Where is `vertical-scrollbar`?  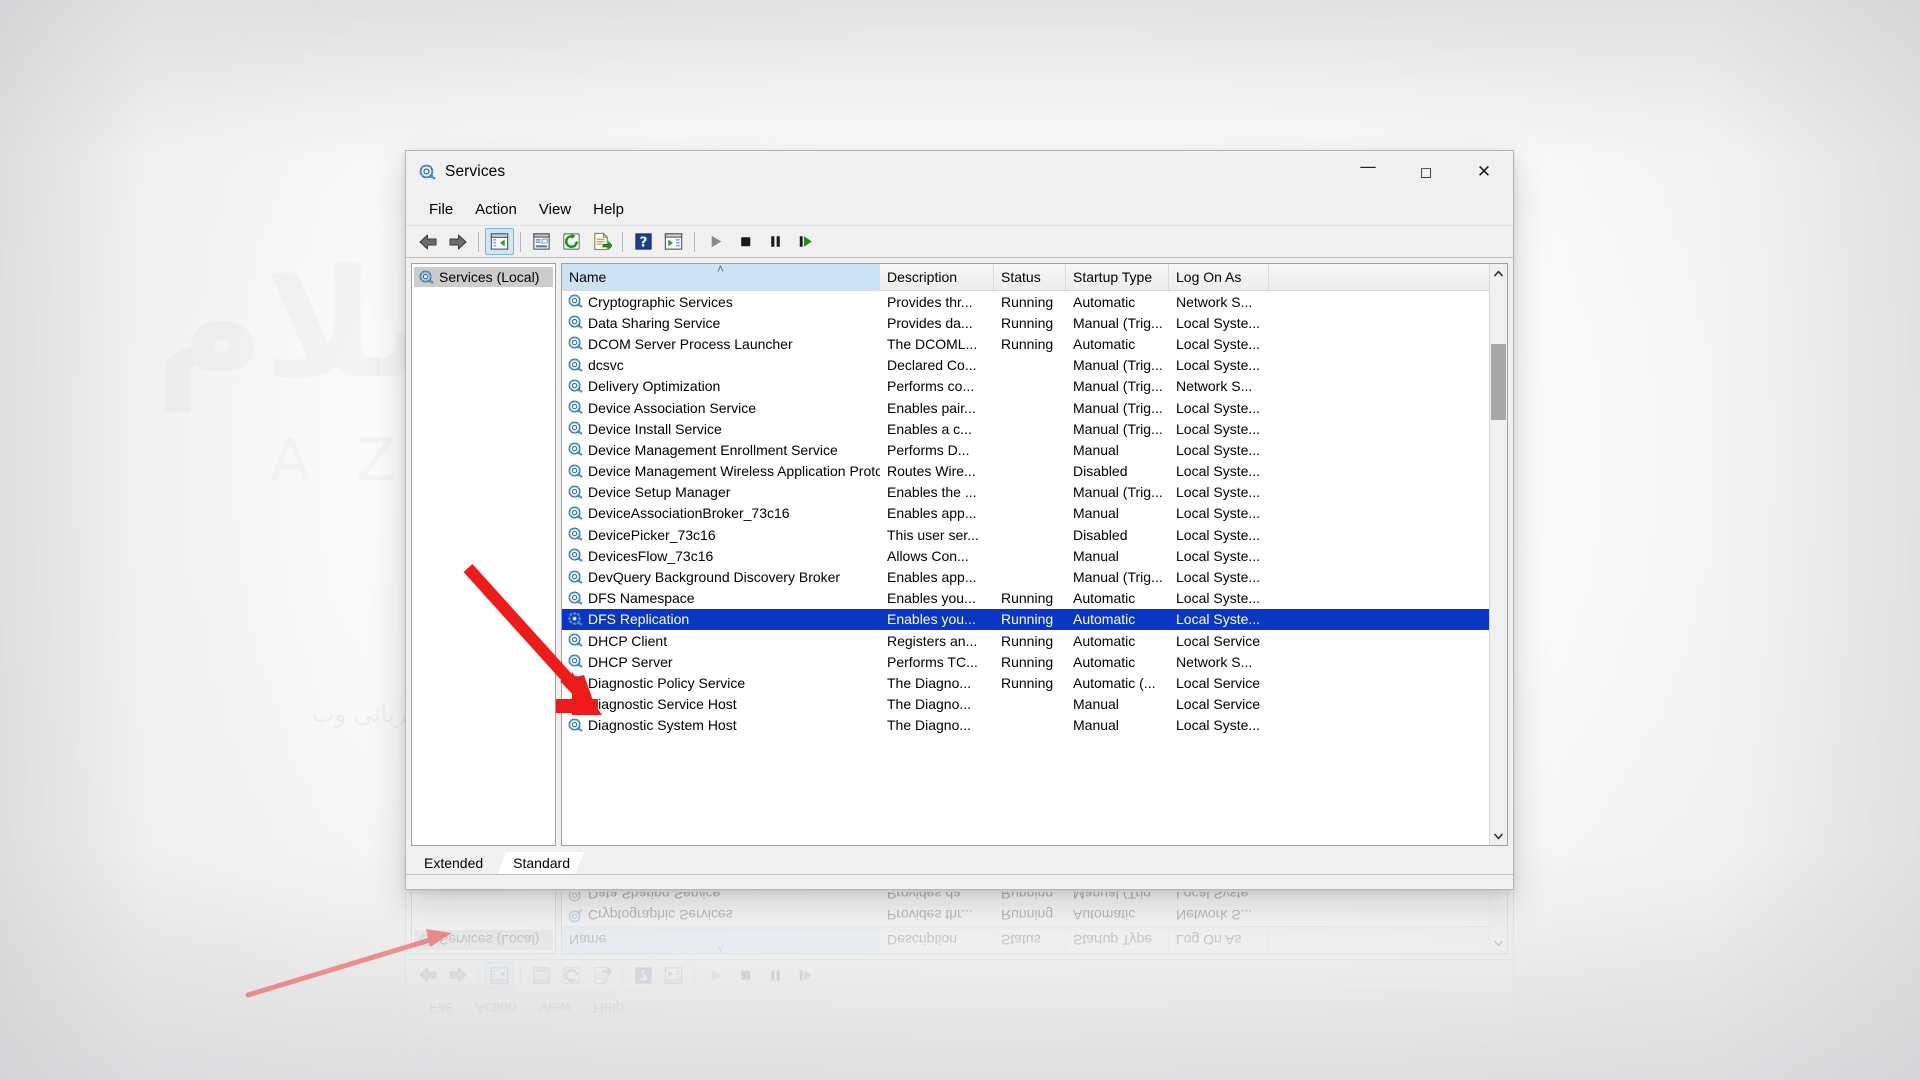
vertical-scrollbar is located at coordinates (1498, 554).